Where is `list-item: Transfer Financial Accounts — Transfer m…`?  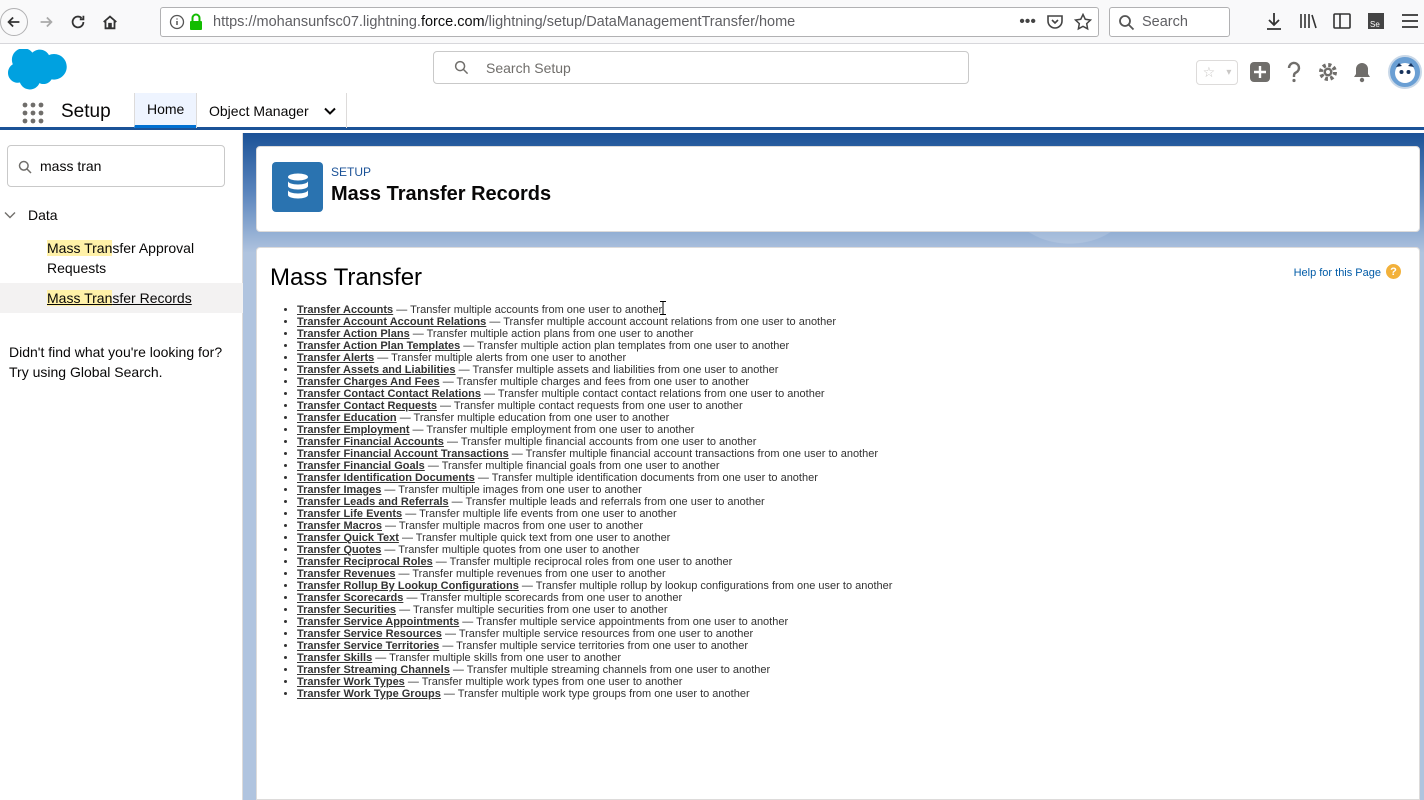
list-item: Transfer Financial Accounts — Transfer m… is located at coordinates (594, 442).